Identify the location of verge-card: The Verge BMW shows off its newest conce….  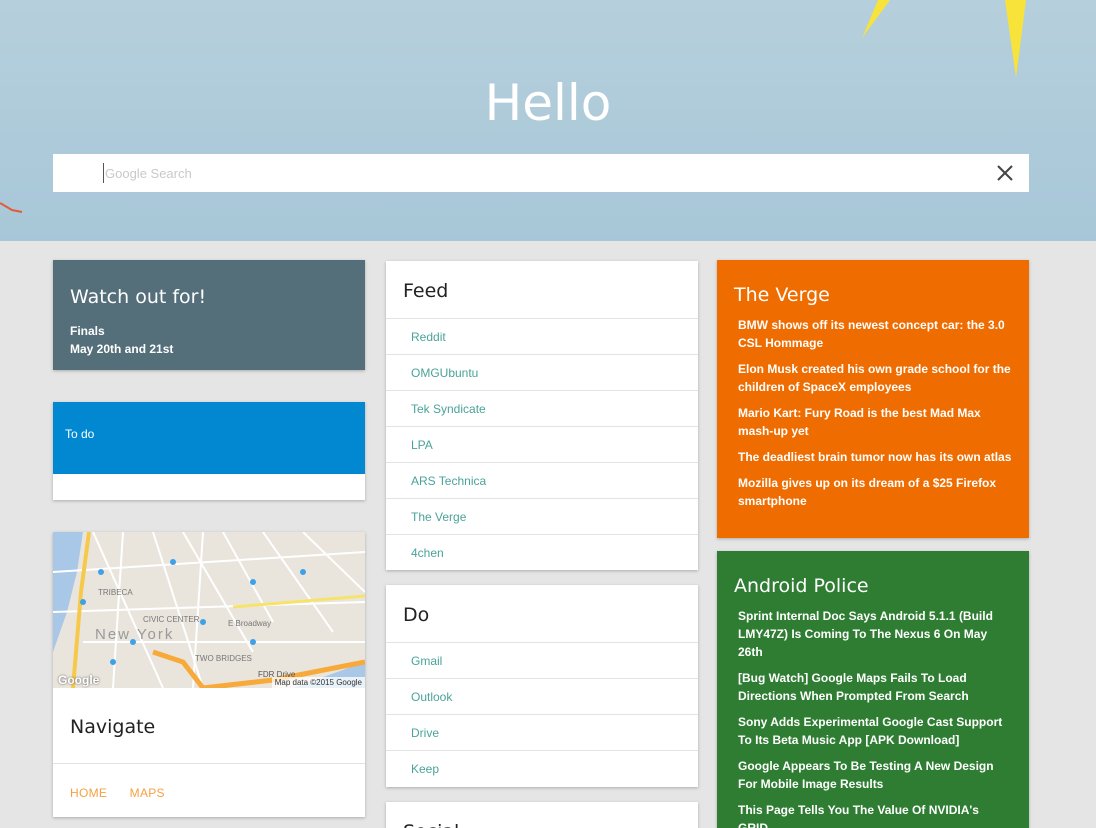
(873, 399).